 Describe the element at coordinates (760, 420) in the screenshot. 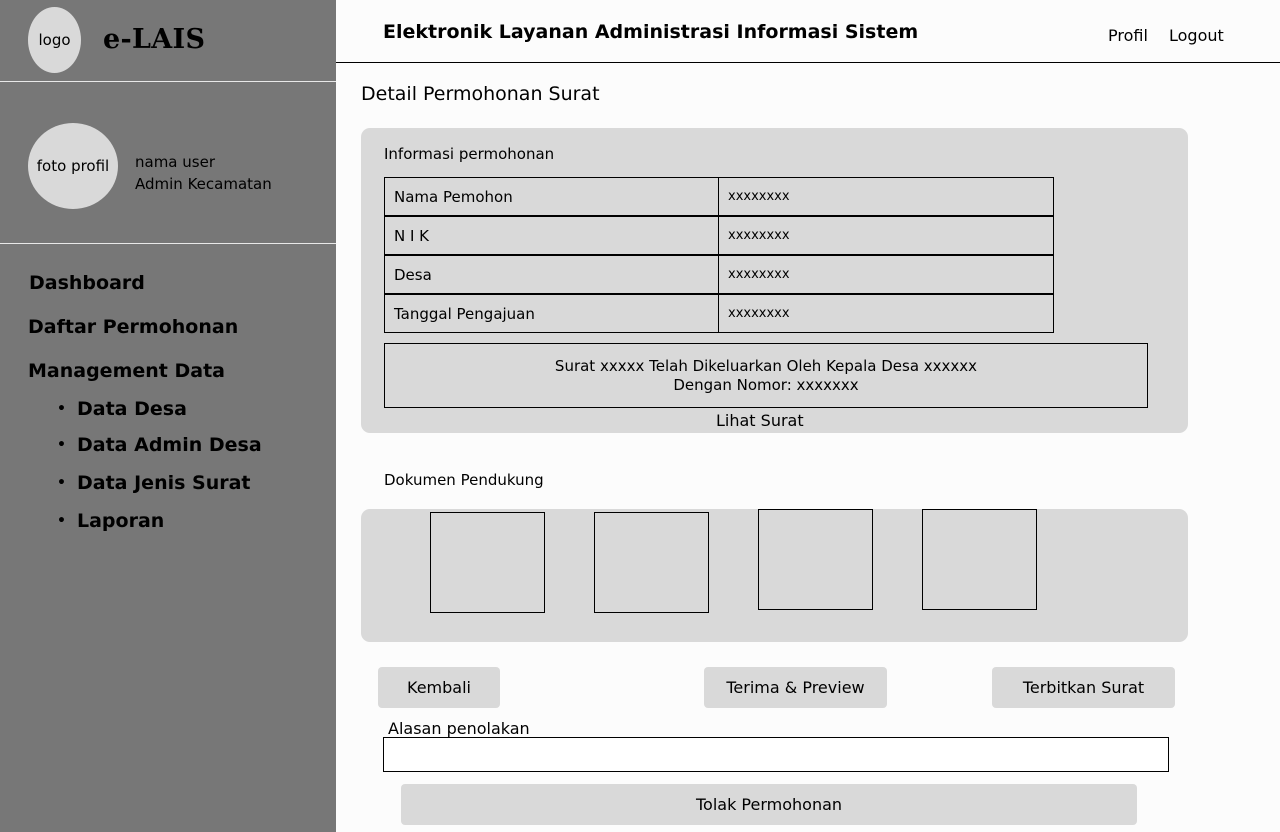

I see `lihat-surat-link: Lihat Surat` at that location.